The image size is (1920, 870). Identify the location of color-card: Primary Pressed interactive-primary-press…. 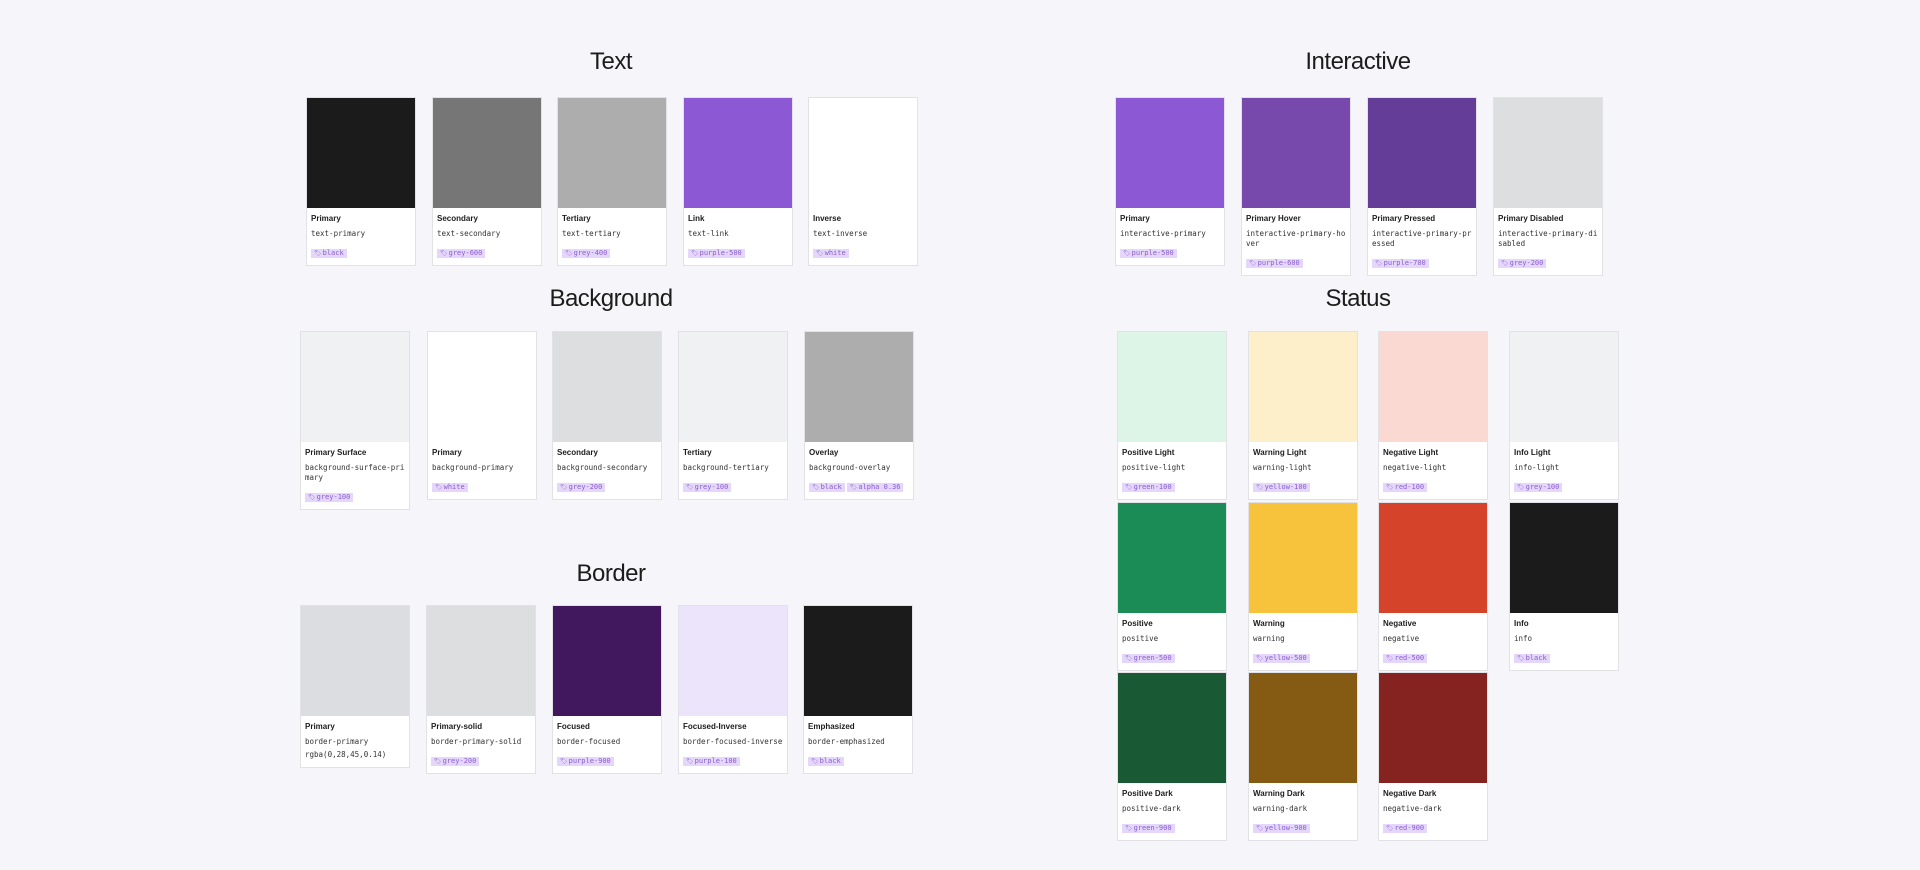
(1422, 186).